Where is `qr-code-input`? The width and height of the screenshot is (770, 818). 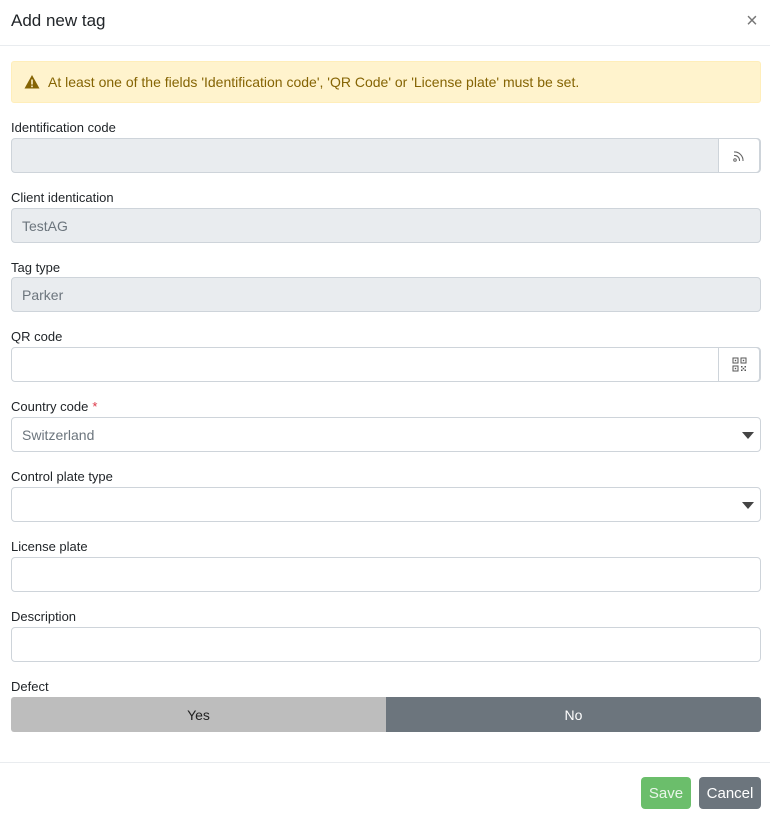 qr-code-input is located at coordinates (386, 364).